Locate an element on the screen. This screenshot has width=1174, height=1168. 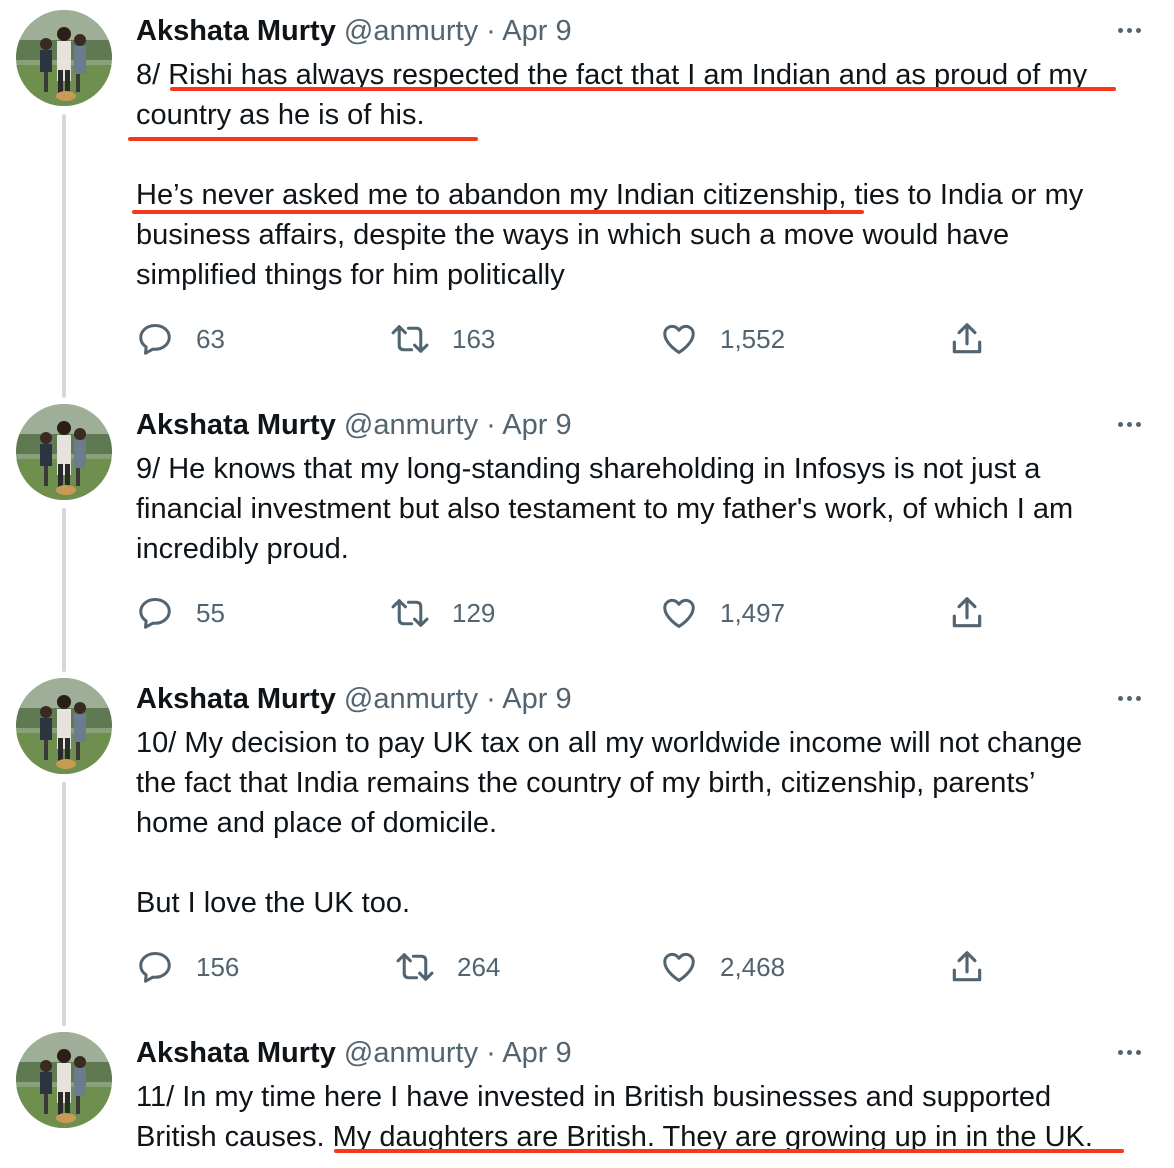
reply-count: 55 is located at coordinates (210, 612).